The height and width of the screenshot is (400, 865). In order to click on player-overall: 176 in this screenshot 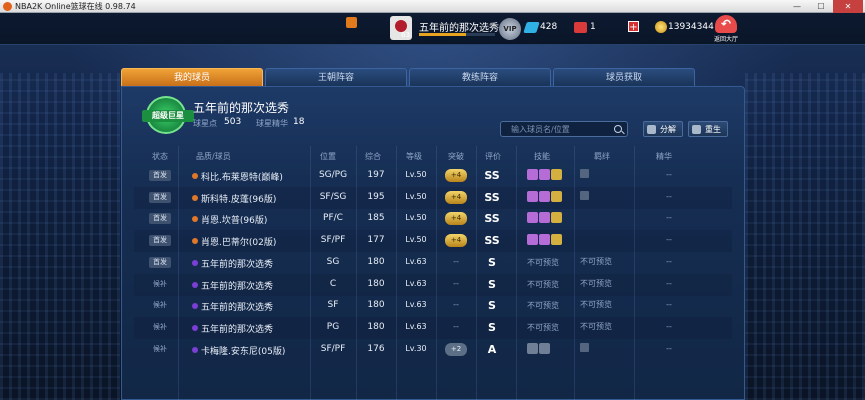, I will do `click(376, 348)`.